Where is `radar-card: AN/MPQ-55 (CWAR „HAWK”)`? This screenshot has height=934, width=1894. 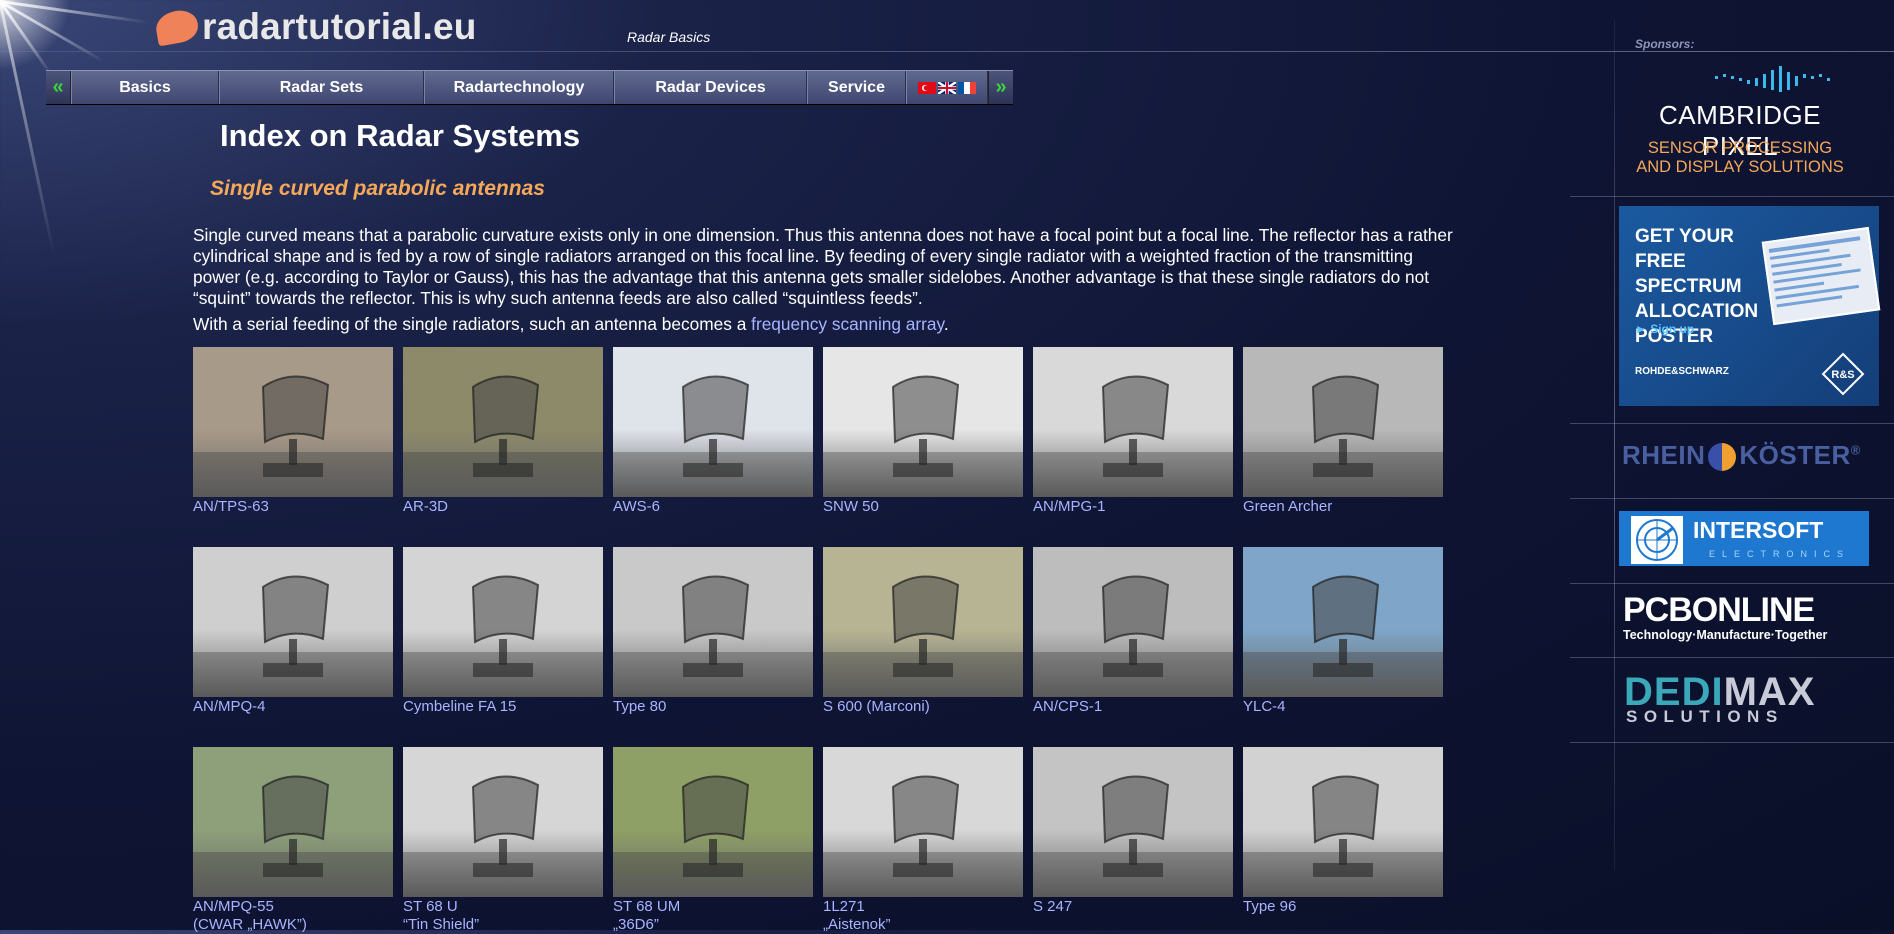 radar-card: AN/MPQ-55 (CWAR „HAWK”) is located at coordinates (293, 840).